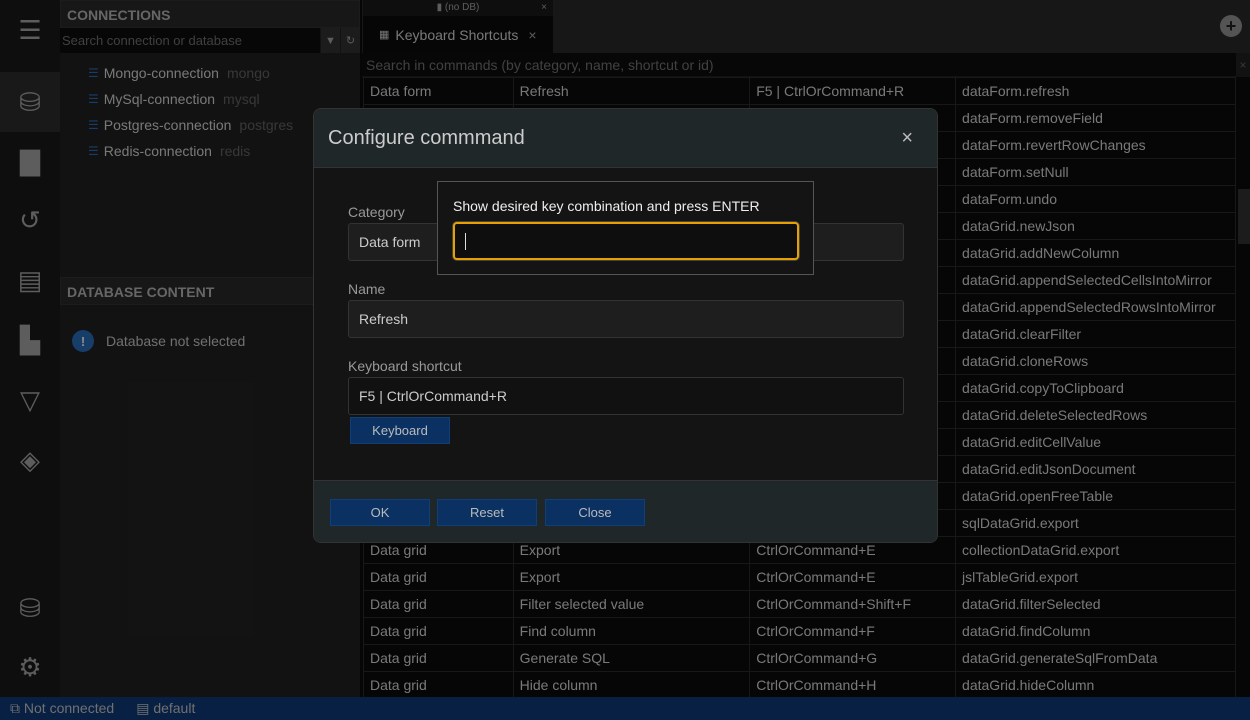 This screenshot has width=1250, height=720. I want to click on ok-button: OK, so click(380, 512).